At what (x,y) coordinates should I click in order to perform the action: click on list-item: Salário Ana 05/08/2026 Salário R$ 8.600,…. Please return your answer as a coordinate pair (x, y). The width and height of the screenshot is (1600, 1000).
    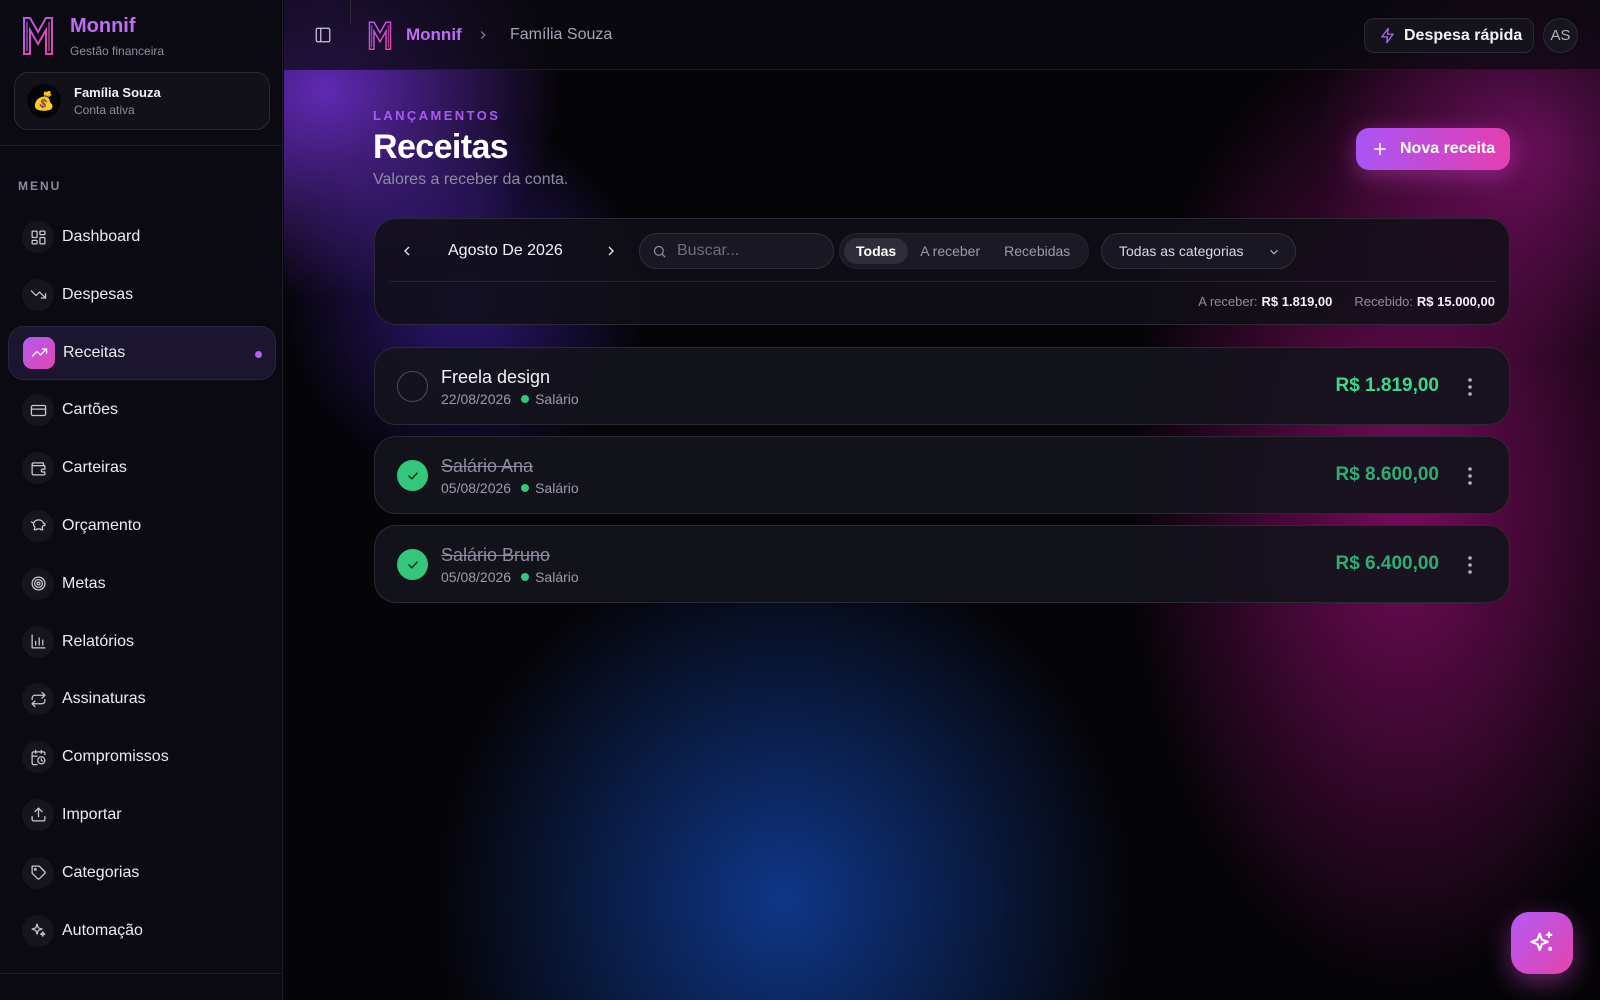
    Looking at the image, I should click on (942, 475).